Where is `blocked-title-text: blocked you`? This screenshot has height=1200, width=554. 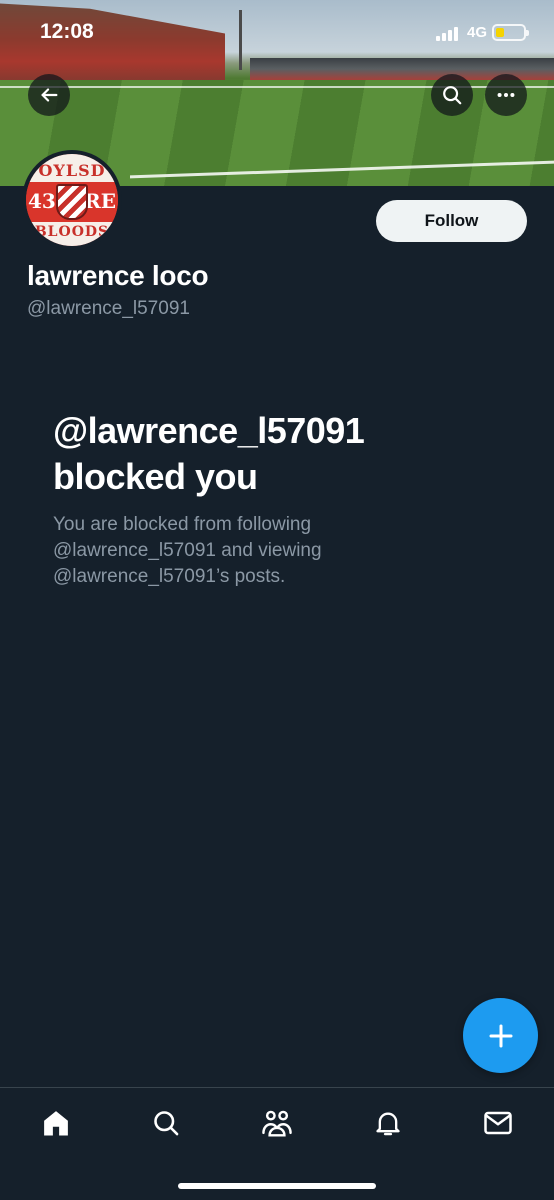 blocked-title-text: blocked you is located at coordinates (155, 476).